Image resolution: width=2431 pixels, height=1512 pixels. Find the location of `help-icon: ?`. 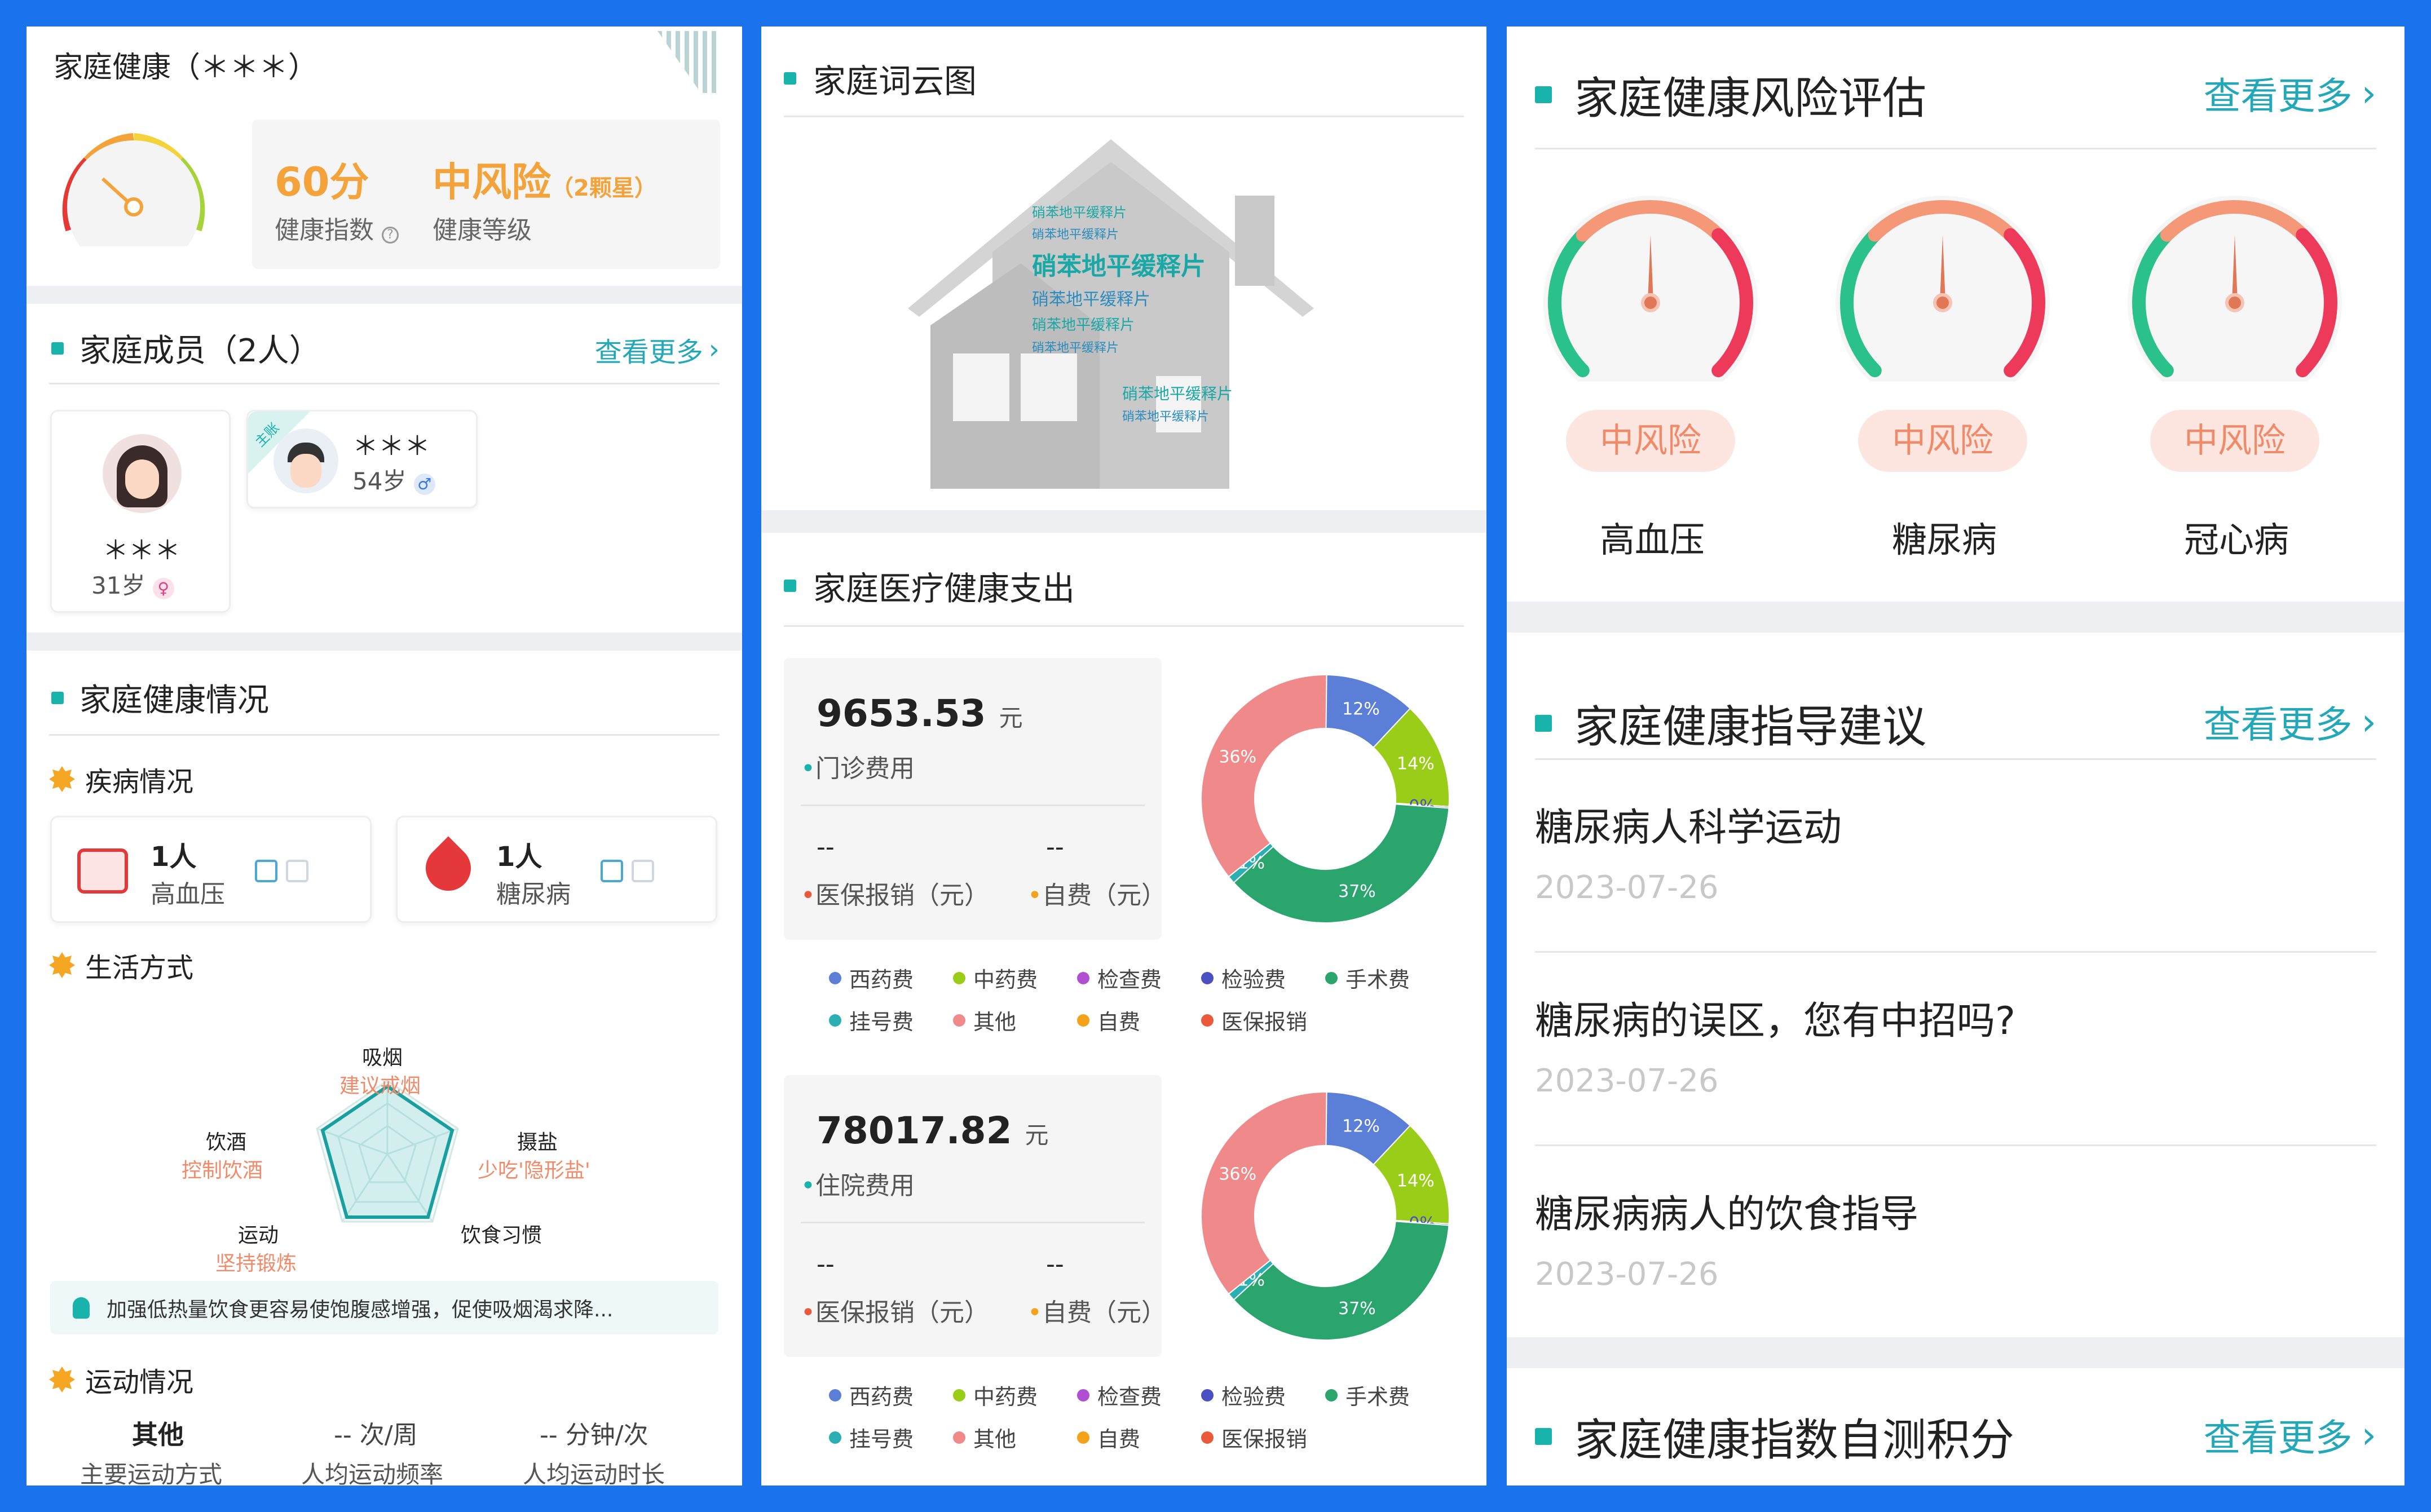

help-icon: ? is located at coordinates (390, 235).